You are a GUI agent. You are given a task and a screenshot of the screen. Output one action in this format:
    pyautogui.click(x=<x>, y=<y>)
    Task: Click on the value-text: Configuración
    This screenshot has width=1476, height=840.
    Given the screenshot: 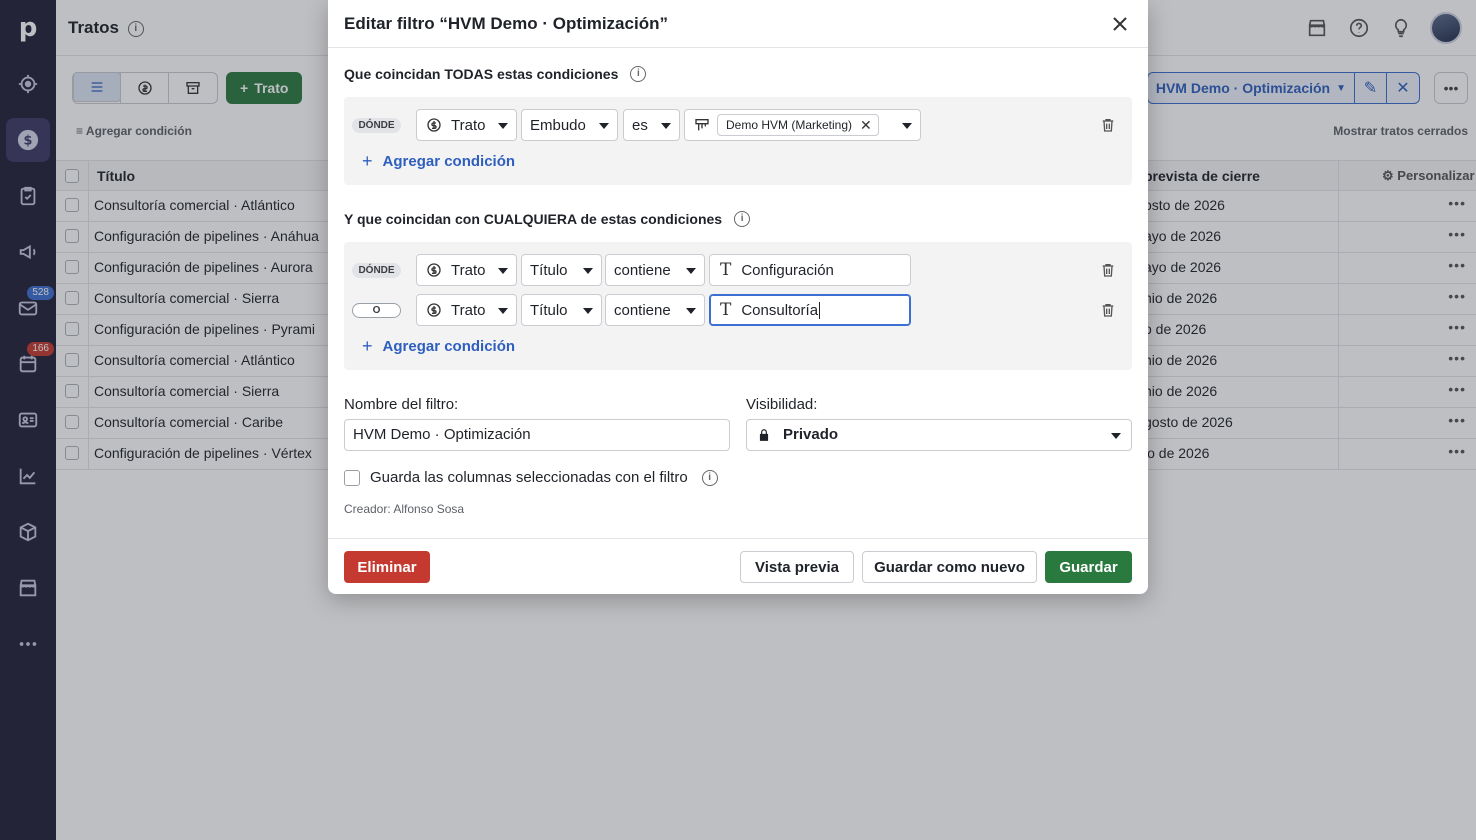 What is the action you would take?
    pyautogui.click(x=787, y=270)
    